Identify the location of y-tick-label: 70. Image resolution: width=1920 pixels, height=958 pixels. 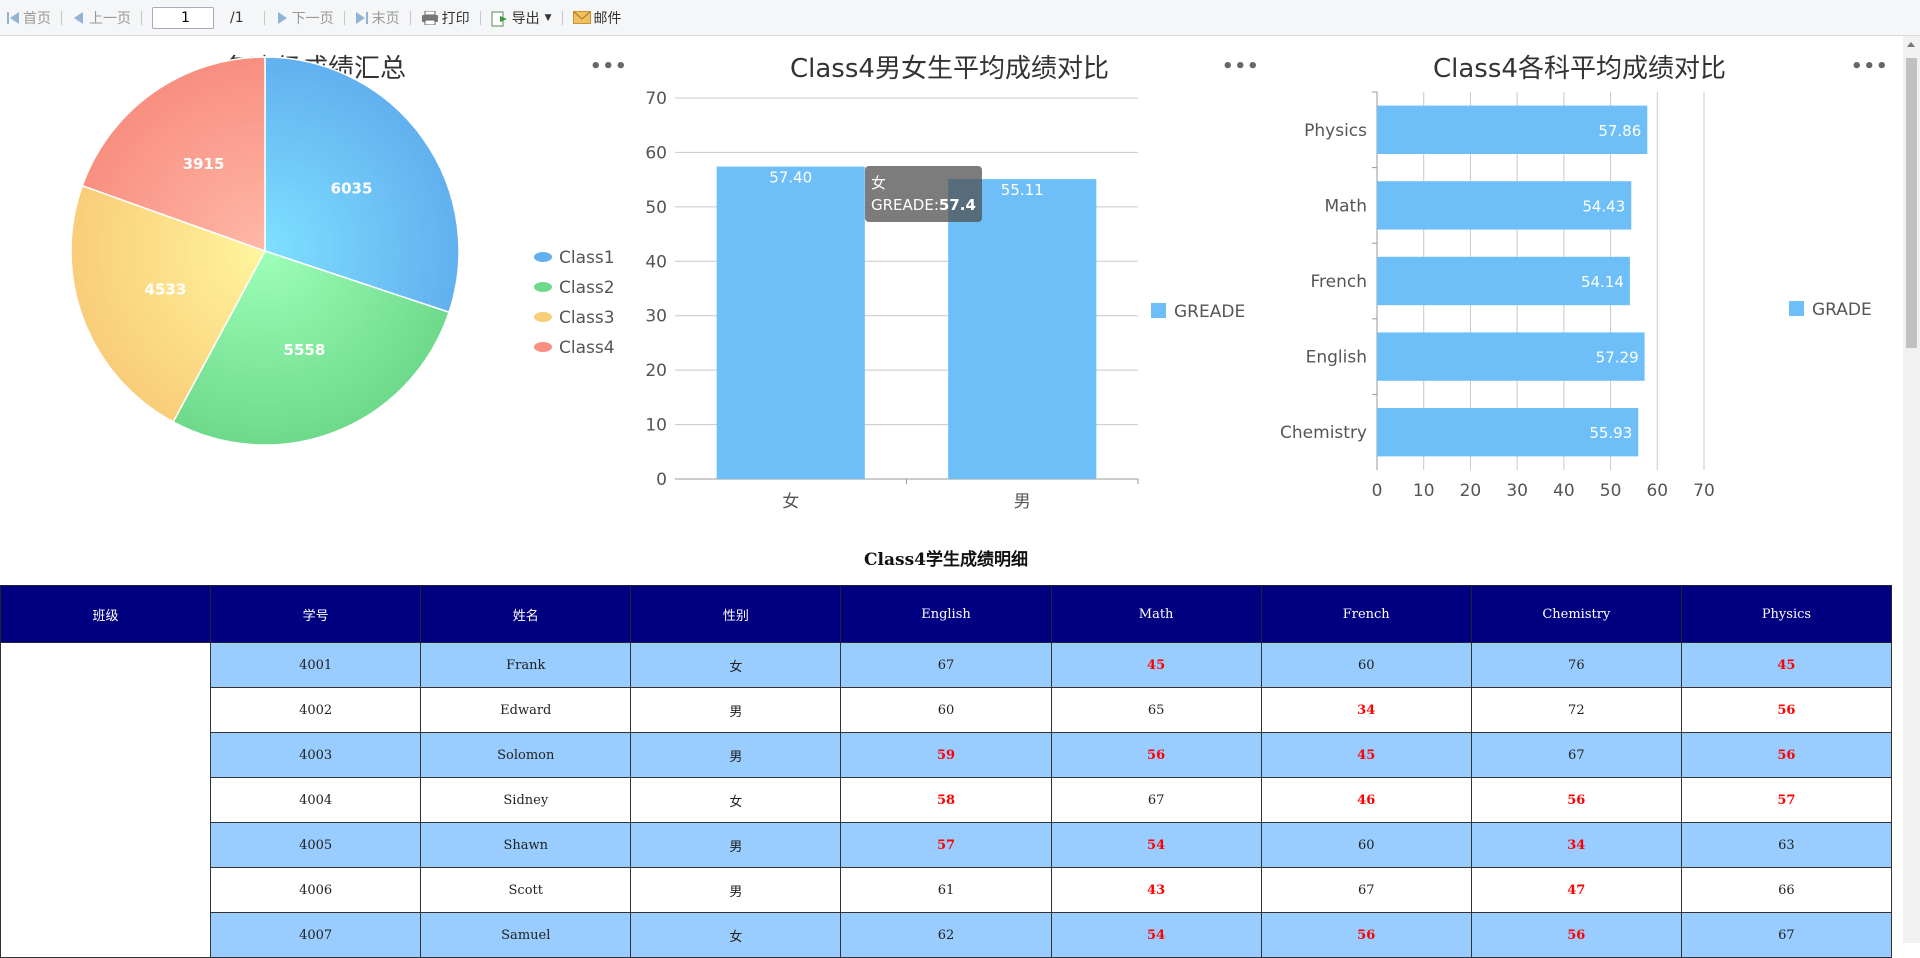
(656, 99).